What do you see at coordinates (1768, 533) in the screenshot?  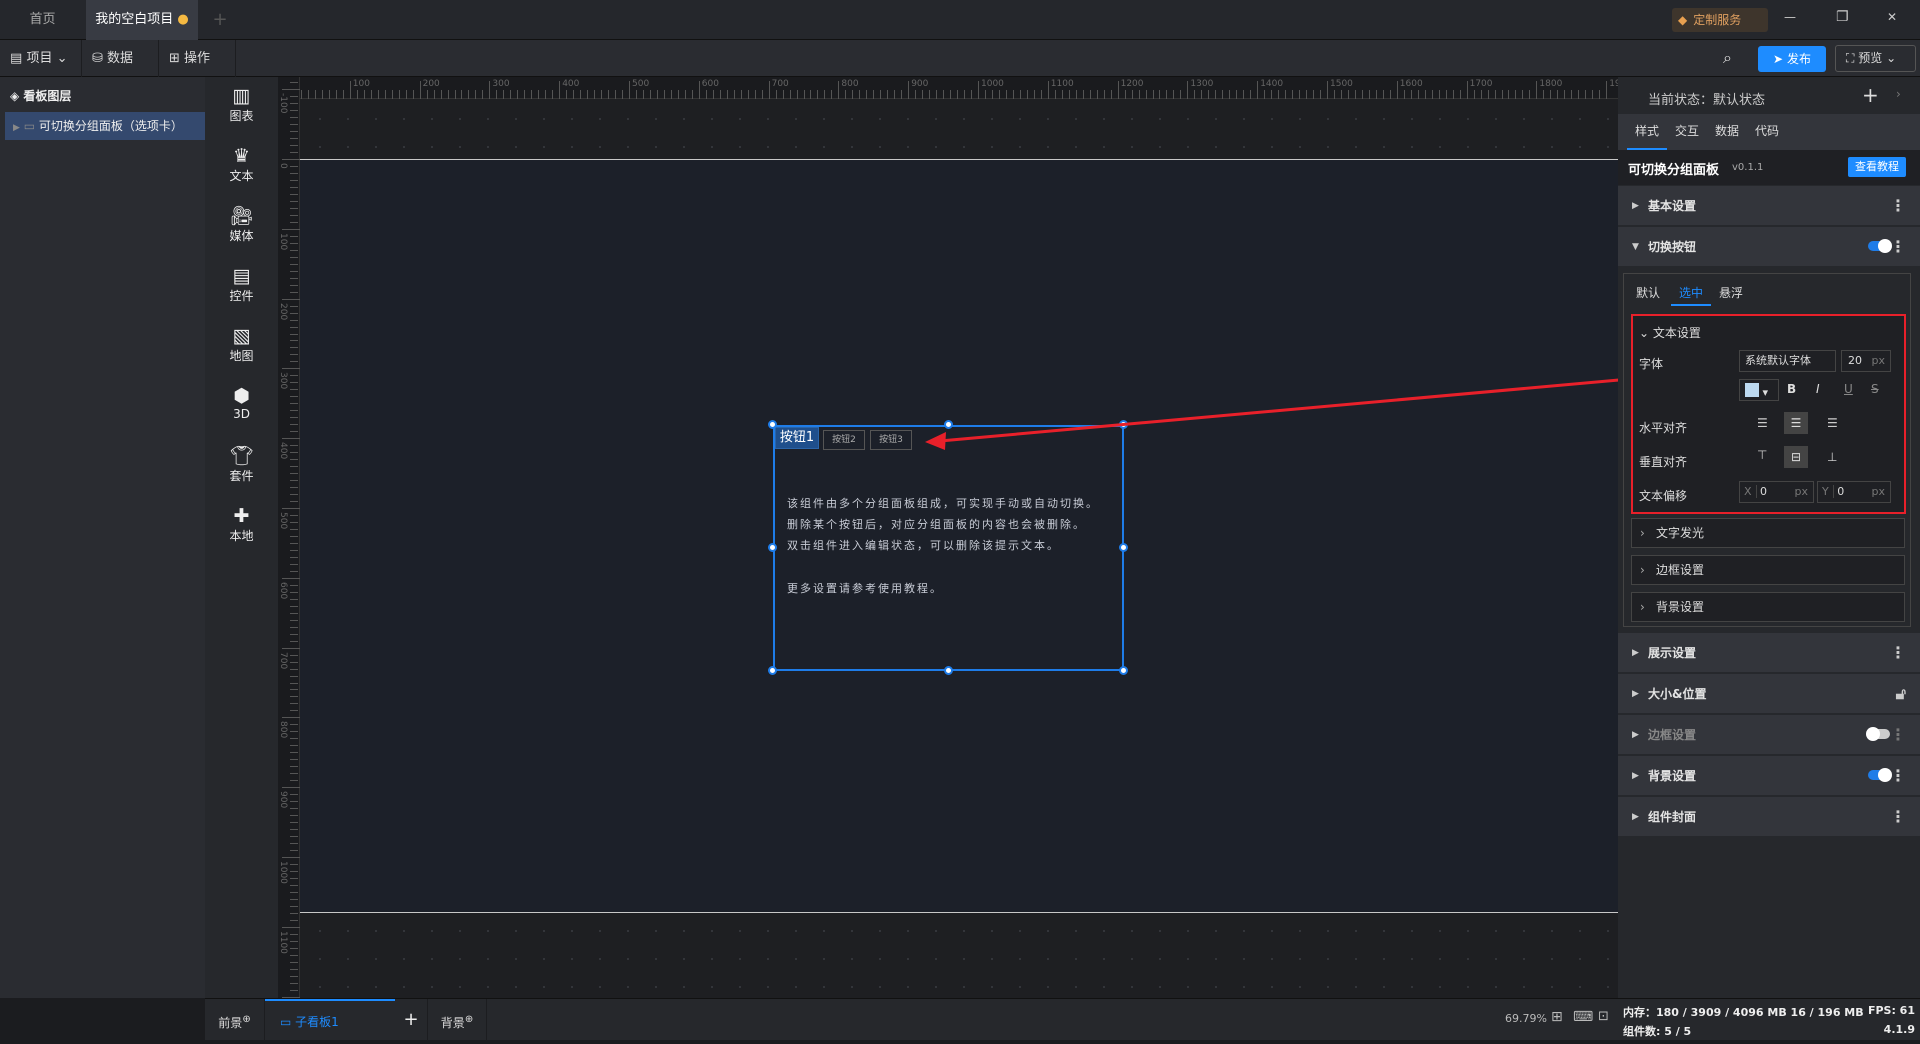 I see `subsection-text-glow: › 文字发光` at bounding box center [1768, 533].